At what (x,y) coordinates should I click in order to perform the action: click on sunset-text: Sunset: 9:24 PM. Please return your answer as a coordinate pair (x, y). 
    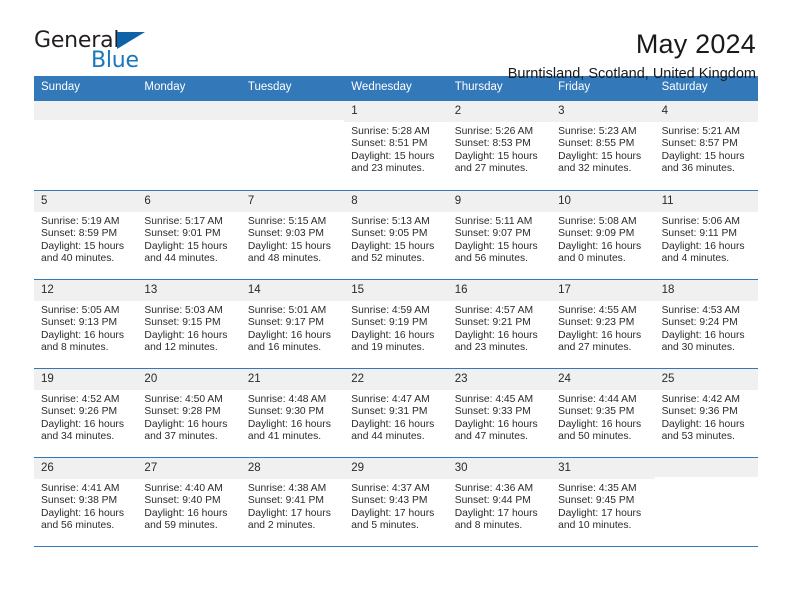
    Looking at the image, I should click on (699, 323).